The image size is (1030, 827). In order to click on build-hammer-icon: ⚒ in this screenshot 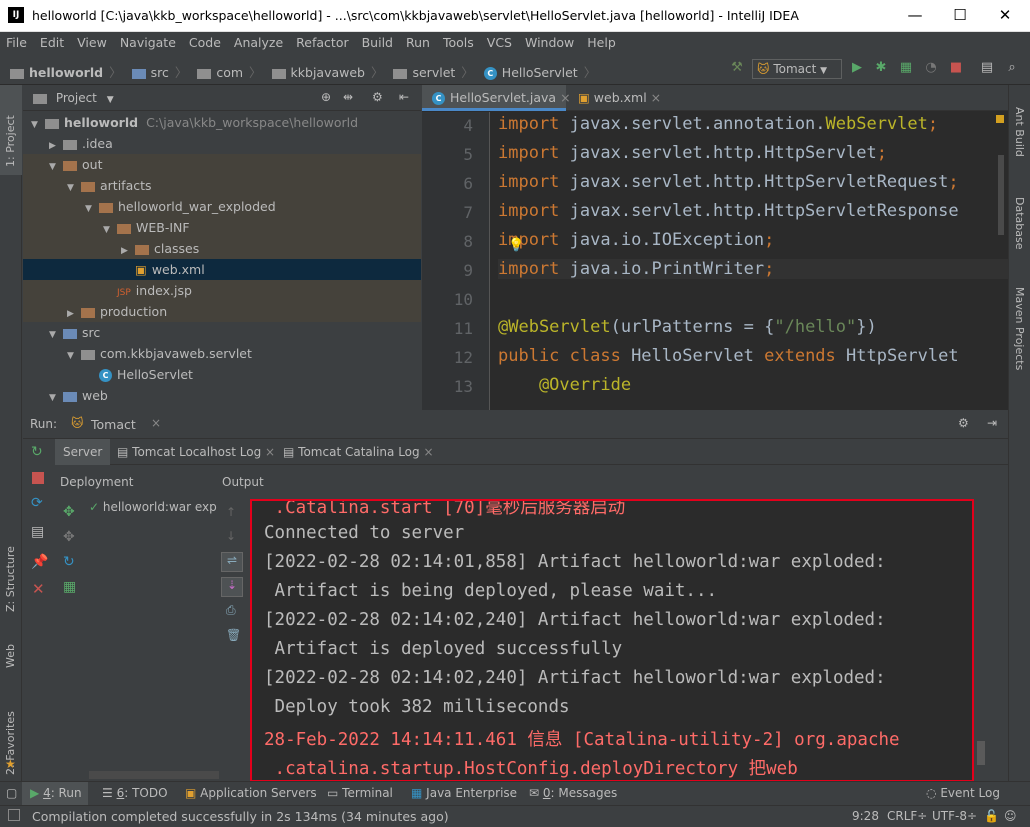, I will do `click(737, 68)`.